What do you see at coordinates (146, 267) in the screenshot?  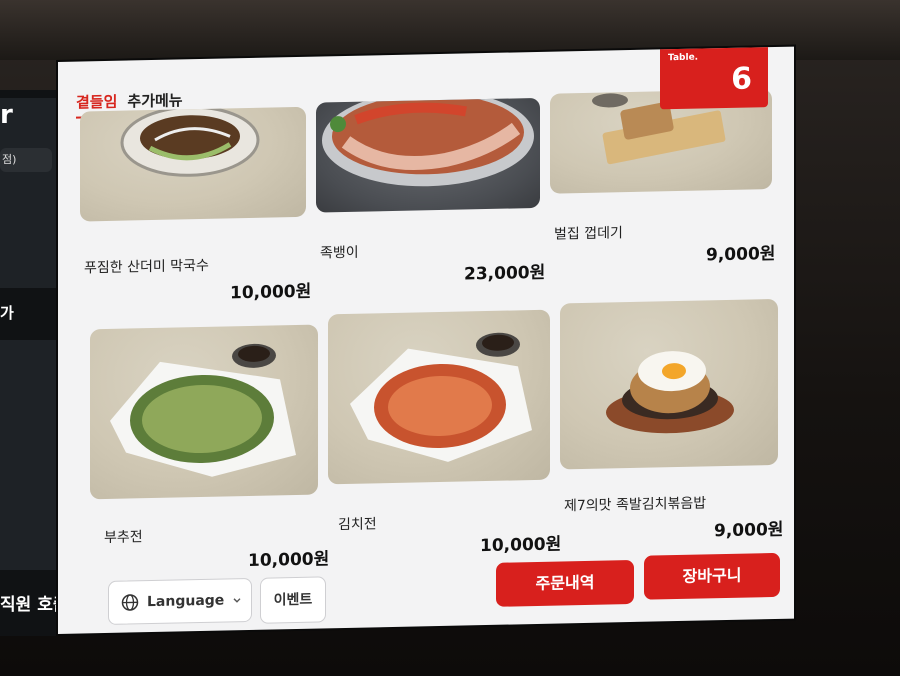 I see `menu-item-name: 푸짐한 산더미 막국수` at bounding box center [146, 267].